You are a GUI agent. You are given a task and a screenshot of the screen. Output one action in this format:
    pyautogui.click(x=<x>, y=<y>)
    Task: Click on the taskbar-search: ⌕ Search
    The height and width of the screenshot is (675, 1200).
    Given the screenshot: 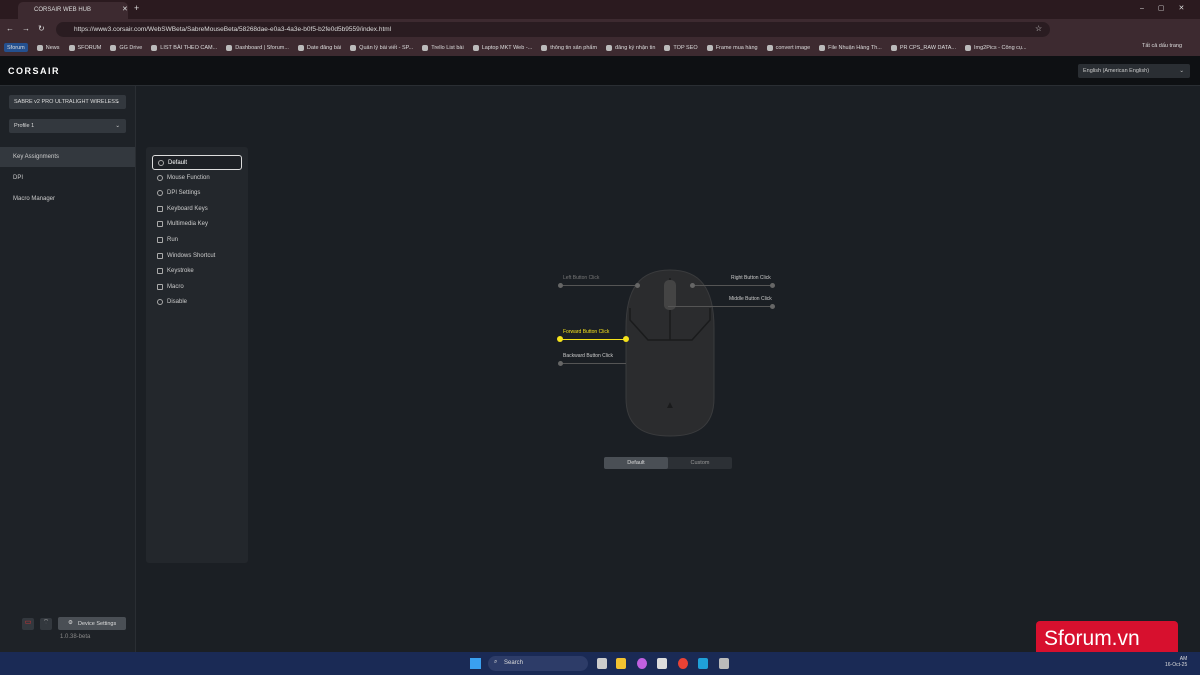 What is the action you would take?
    pyautogui.click(x=538, y=663)
    